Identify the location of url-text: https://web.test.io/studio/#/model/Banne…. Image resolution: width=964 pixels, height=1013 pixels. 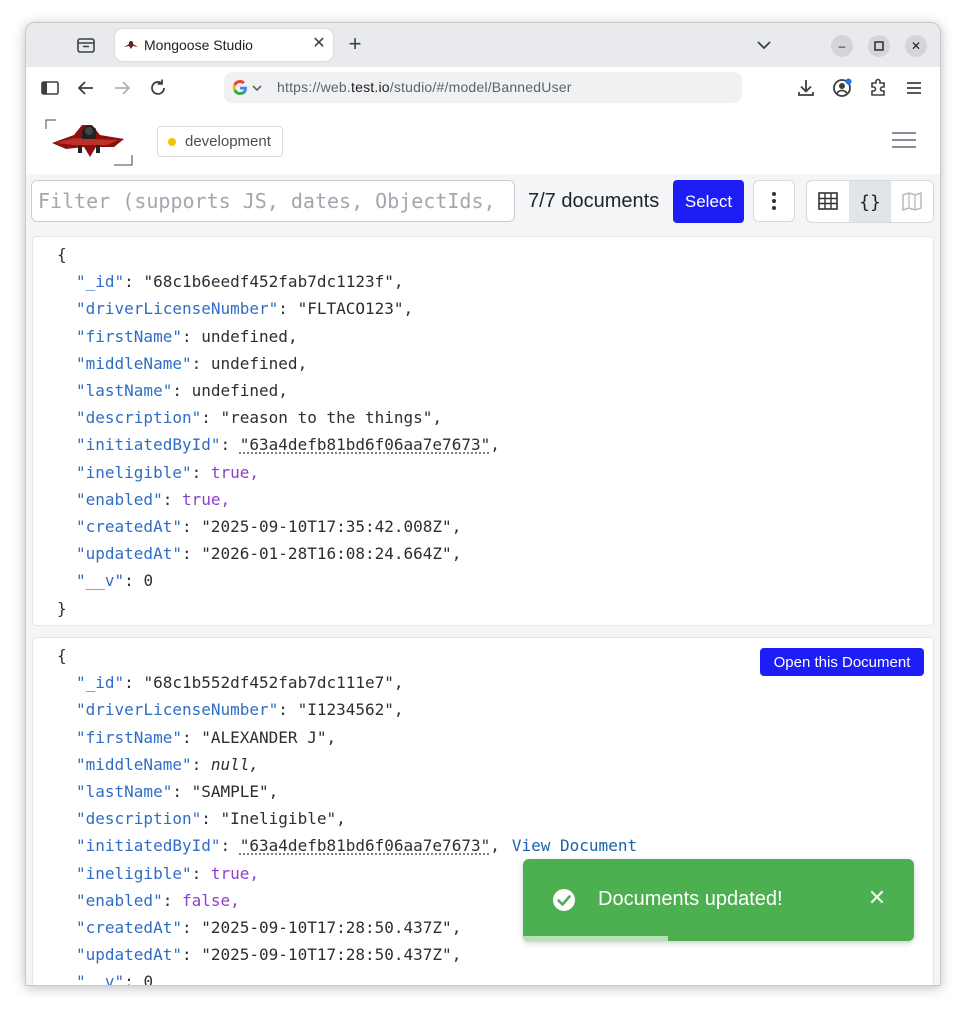
(424, 87).